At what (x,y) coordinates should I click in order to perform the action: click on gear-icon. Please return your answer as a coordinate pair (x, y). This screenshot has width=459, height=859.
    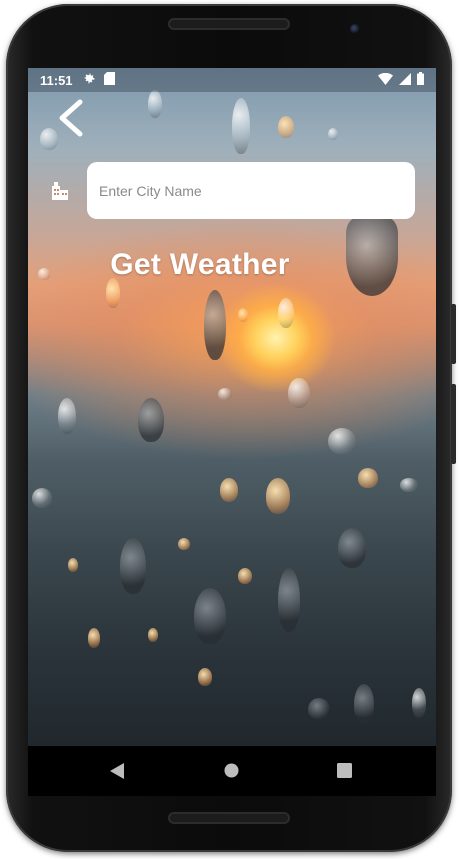
    Looking at the image, I should click on (89, 80).